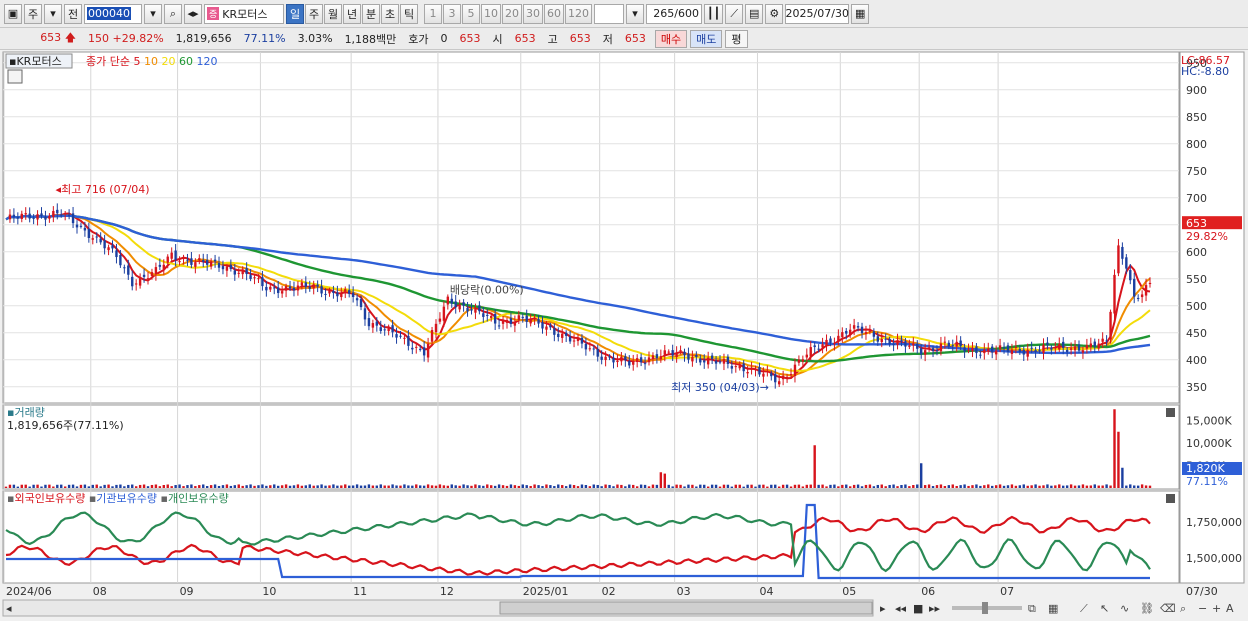 Image resolution: width=1248 pixels, height=621 pixels. Describe the element at coordinates (491, 13) in the screenshot. I see `interval-tab-10: 10` at that location.